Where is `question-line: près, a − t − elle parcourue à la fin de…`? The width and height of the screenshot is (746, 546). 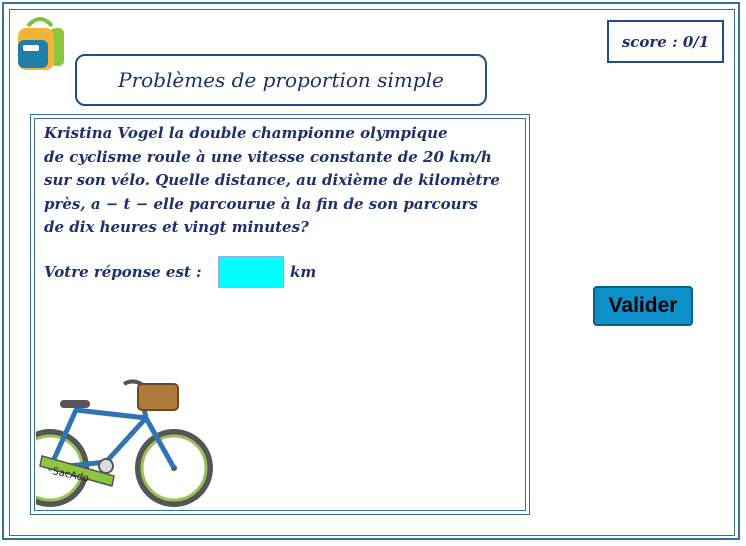 question-line: près, a − t − elle parcourue à la fin de… is located at coordinates (261, 203).